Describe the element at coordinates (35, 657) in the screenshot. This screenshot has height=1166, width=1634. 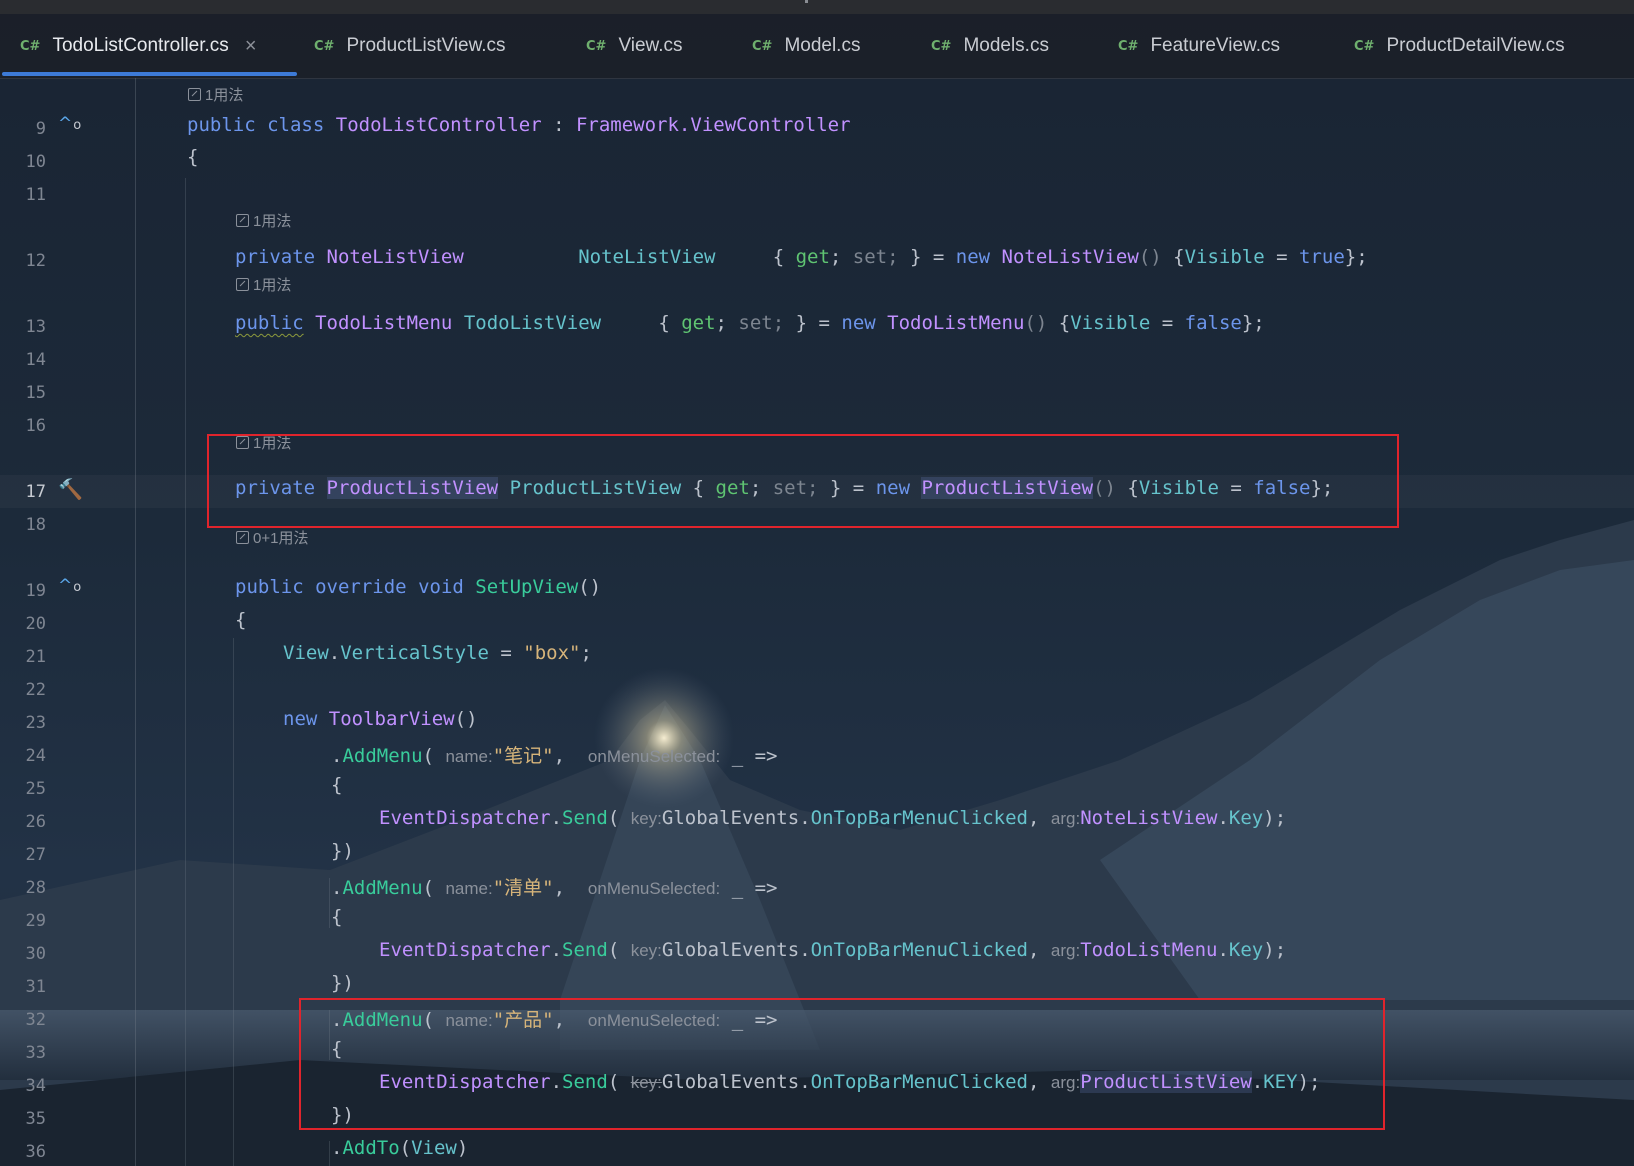
I see `line-number: 21` at that location.